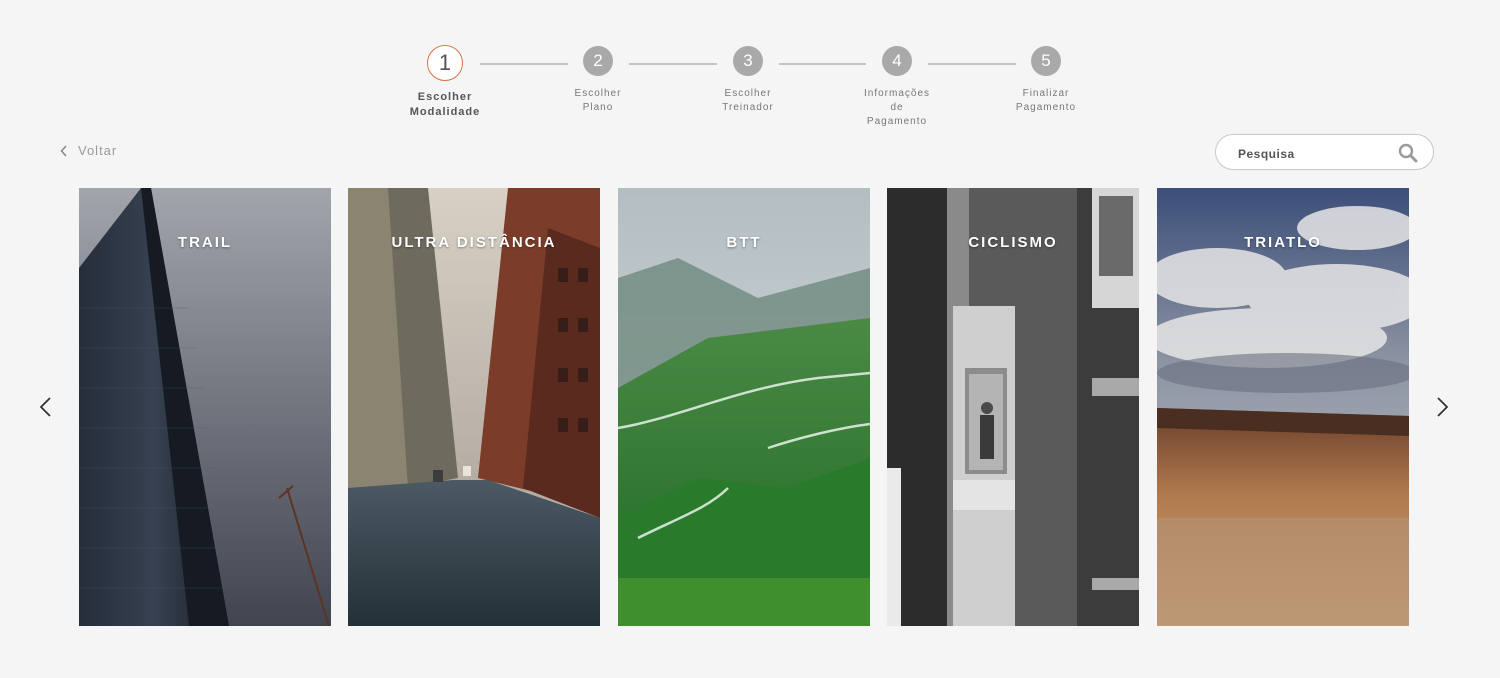 The height and width of the screenshot is (678, 1500). Describe the element at coordinates (1046, 61) in the screenshot. I see `step-number: 5` at that location.